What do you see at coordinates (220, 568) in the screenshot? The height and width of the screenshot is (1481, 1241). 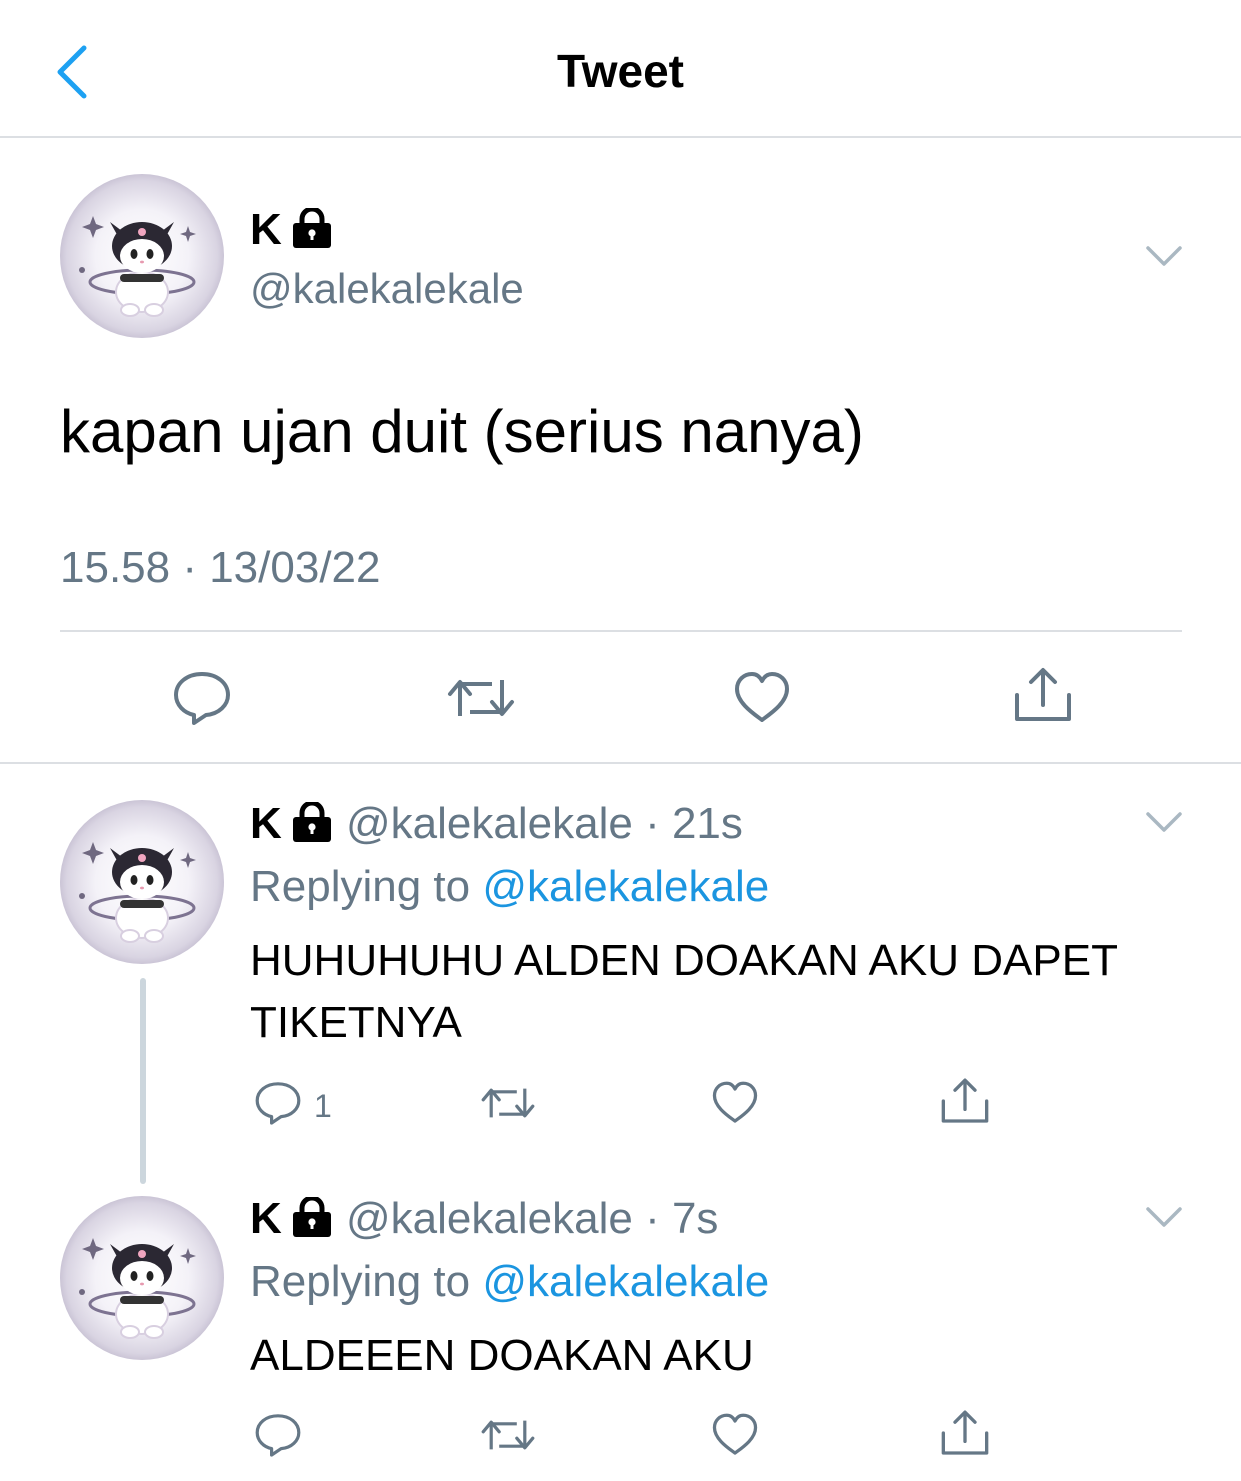 I see `tweet-timestamp: 15.58 · 13/03/22` at bounding box center [220, 568].